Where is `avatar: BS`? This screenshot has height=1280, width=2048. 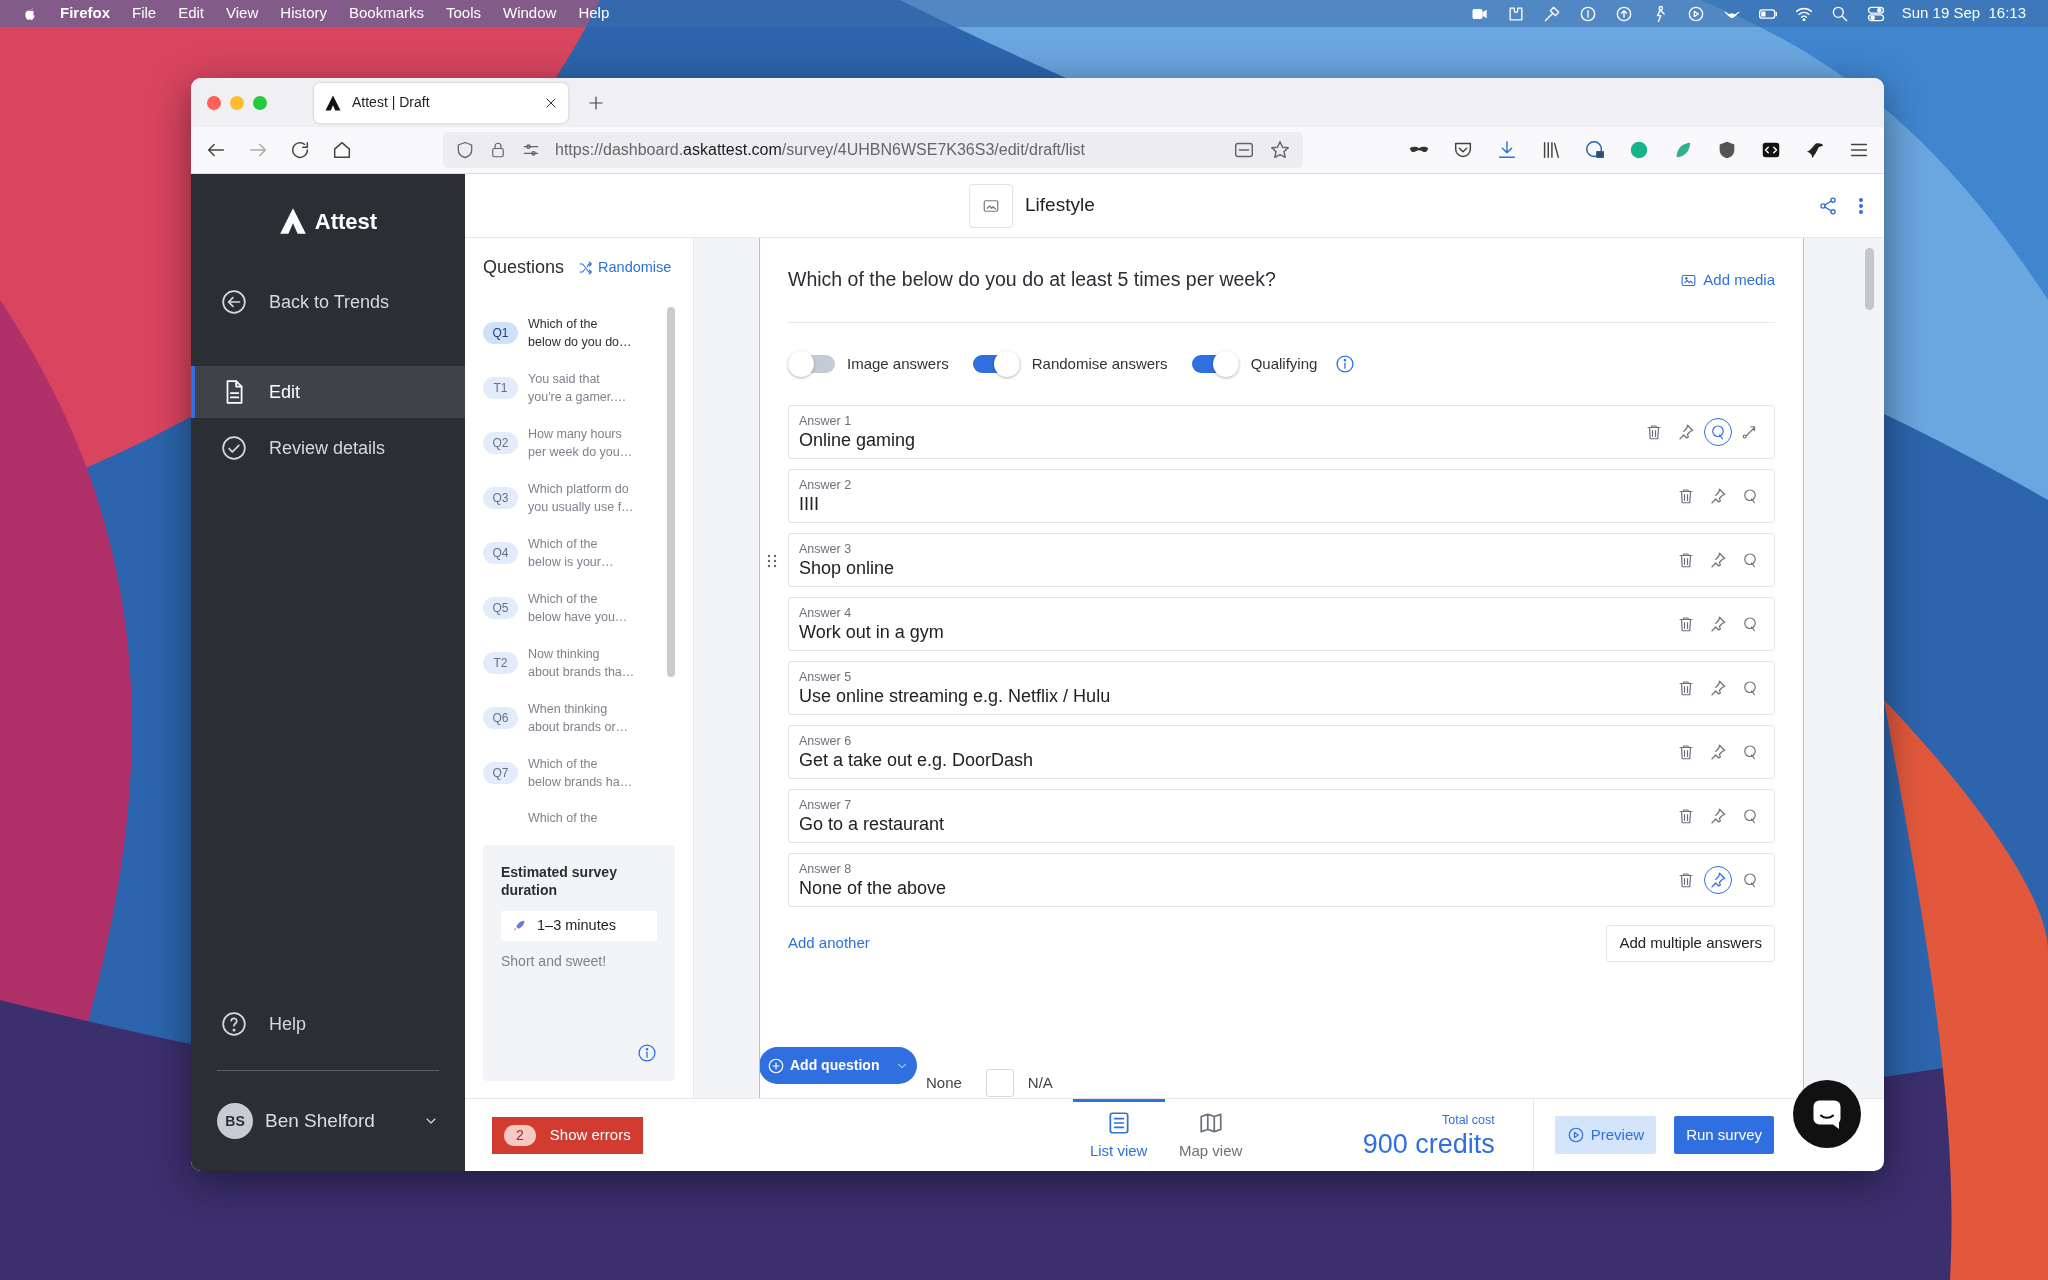 avatar: BS is located at coordinates (235, 1121).